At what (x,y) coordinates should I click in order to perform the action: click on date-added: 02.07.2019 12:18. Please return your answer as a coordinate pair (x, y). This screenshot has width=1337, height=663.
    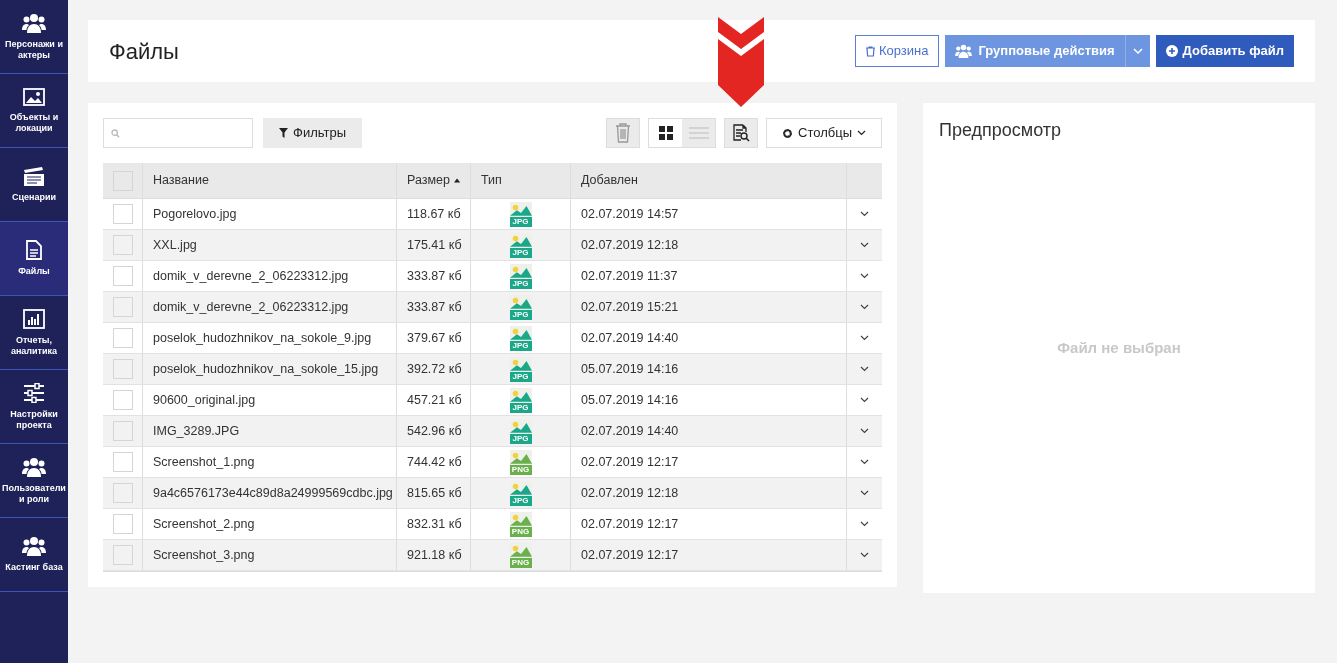
    Looking at the image, I should click on (630, 245).